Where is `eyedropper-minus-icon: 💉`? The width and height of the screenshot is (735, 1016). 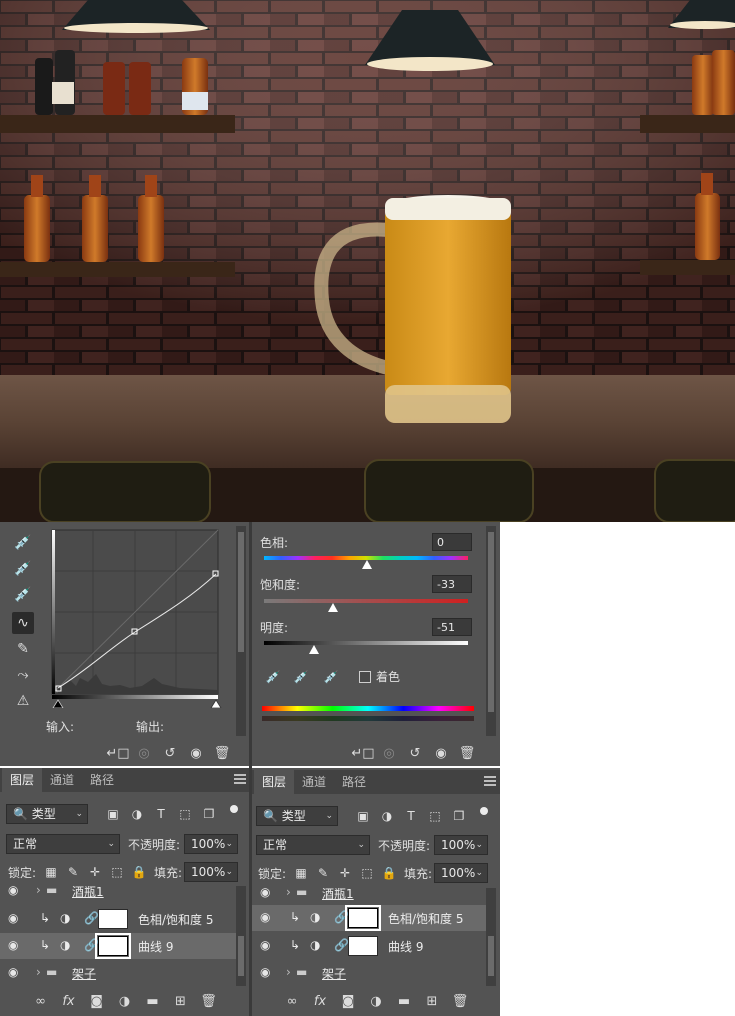
eyedropper-minus-icon: 💉 is located at coordinates (331, 677).